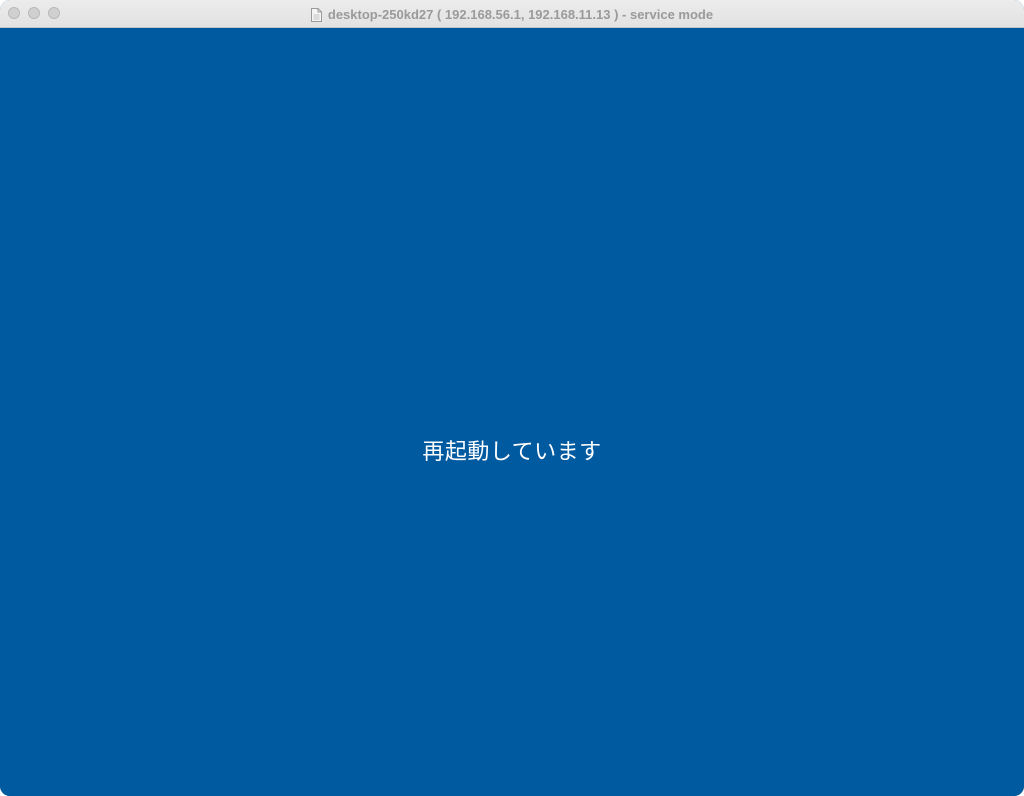 Image resolution: width=1024 pixels, height=796 pixels. Describe the element at coordinates (316, 14) in the screenshot. I see `document-icon` at that location.